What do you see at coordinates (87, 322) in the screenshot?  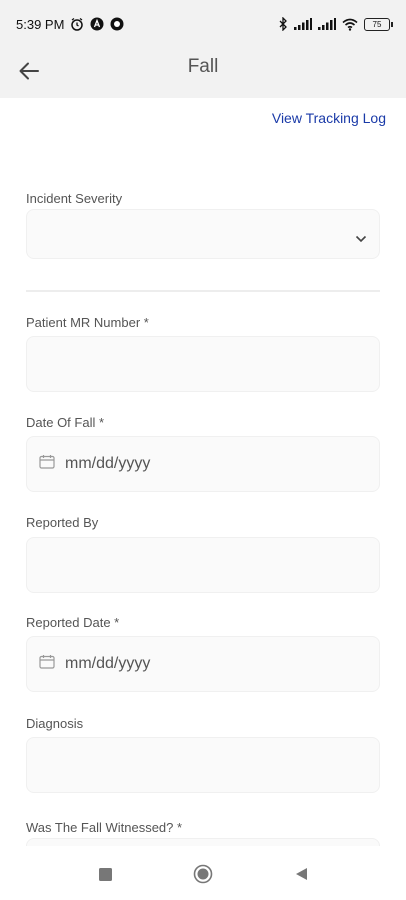 I see `patient-mr-label: Patient MR Number *` at bounding box center [87, 322].